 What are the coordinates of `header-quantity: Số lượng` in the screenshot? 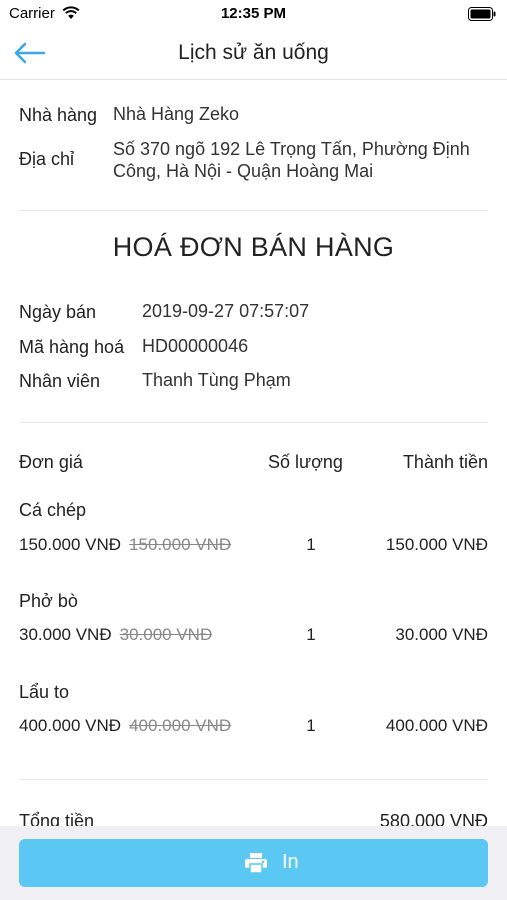 It's located at (305, 462).